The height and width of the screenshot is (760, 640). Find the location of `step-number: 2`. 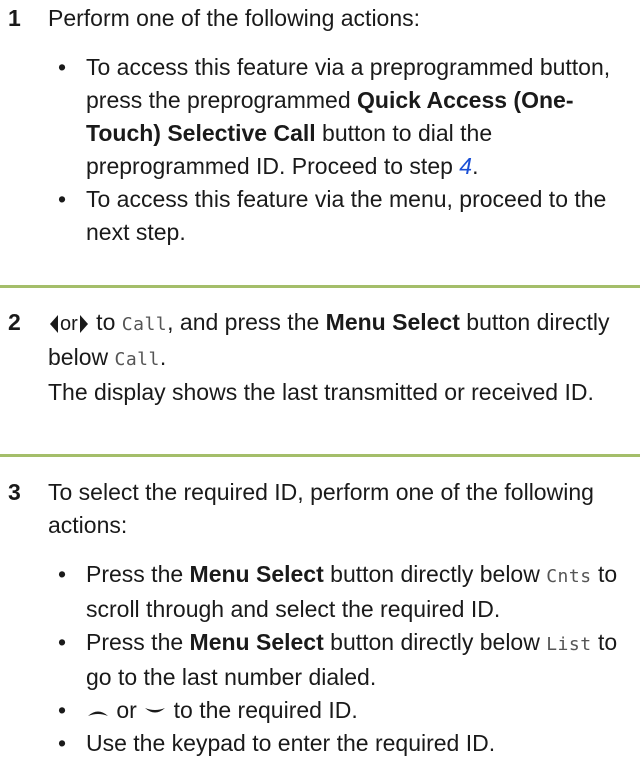

step-number: 2 is located at coordinates (14, 322).